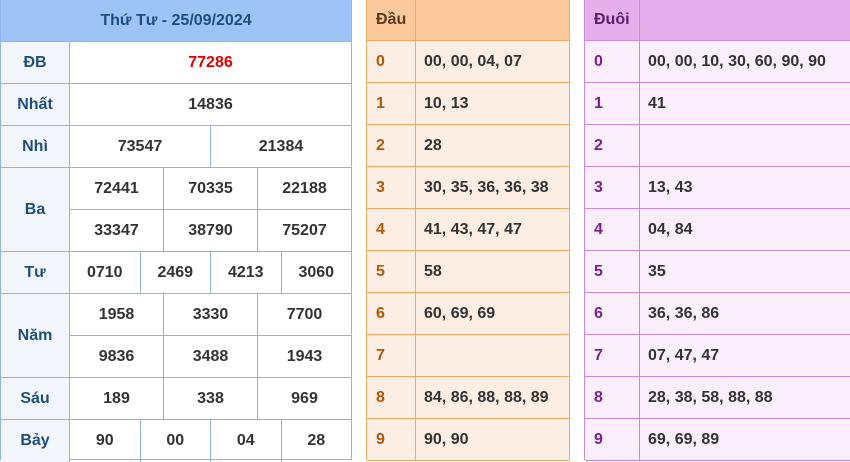 Image resolution: width=850 pixels, height=462 pixels. What do you see at coordinates (246, 272) in the screenshot?
I see `prize-number: 4213` at bounding box center [246, 272].